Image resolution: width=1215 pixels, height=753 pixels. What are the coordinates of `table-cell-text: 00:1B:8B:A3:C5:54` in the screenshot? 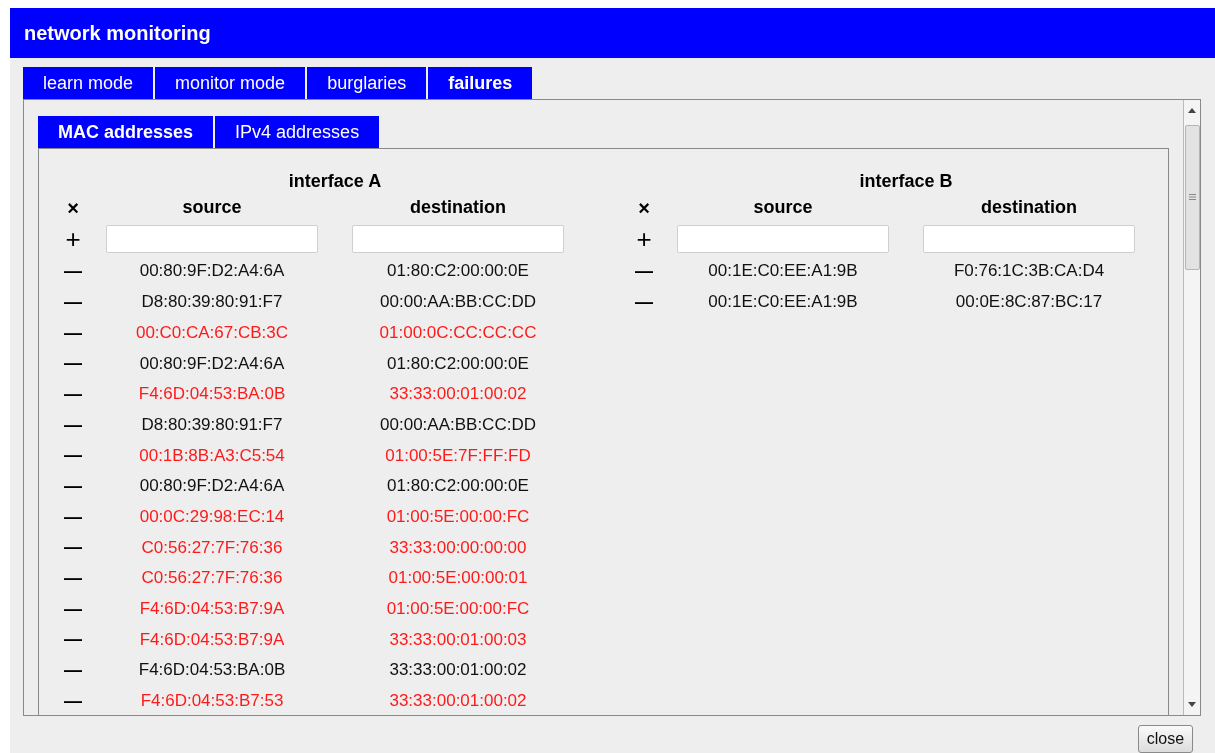 It's located at (212, 455).